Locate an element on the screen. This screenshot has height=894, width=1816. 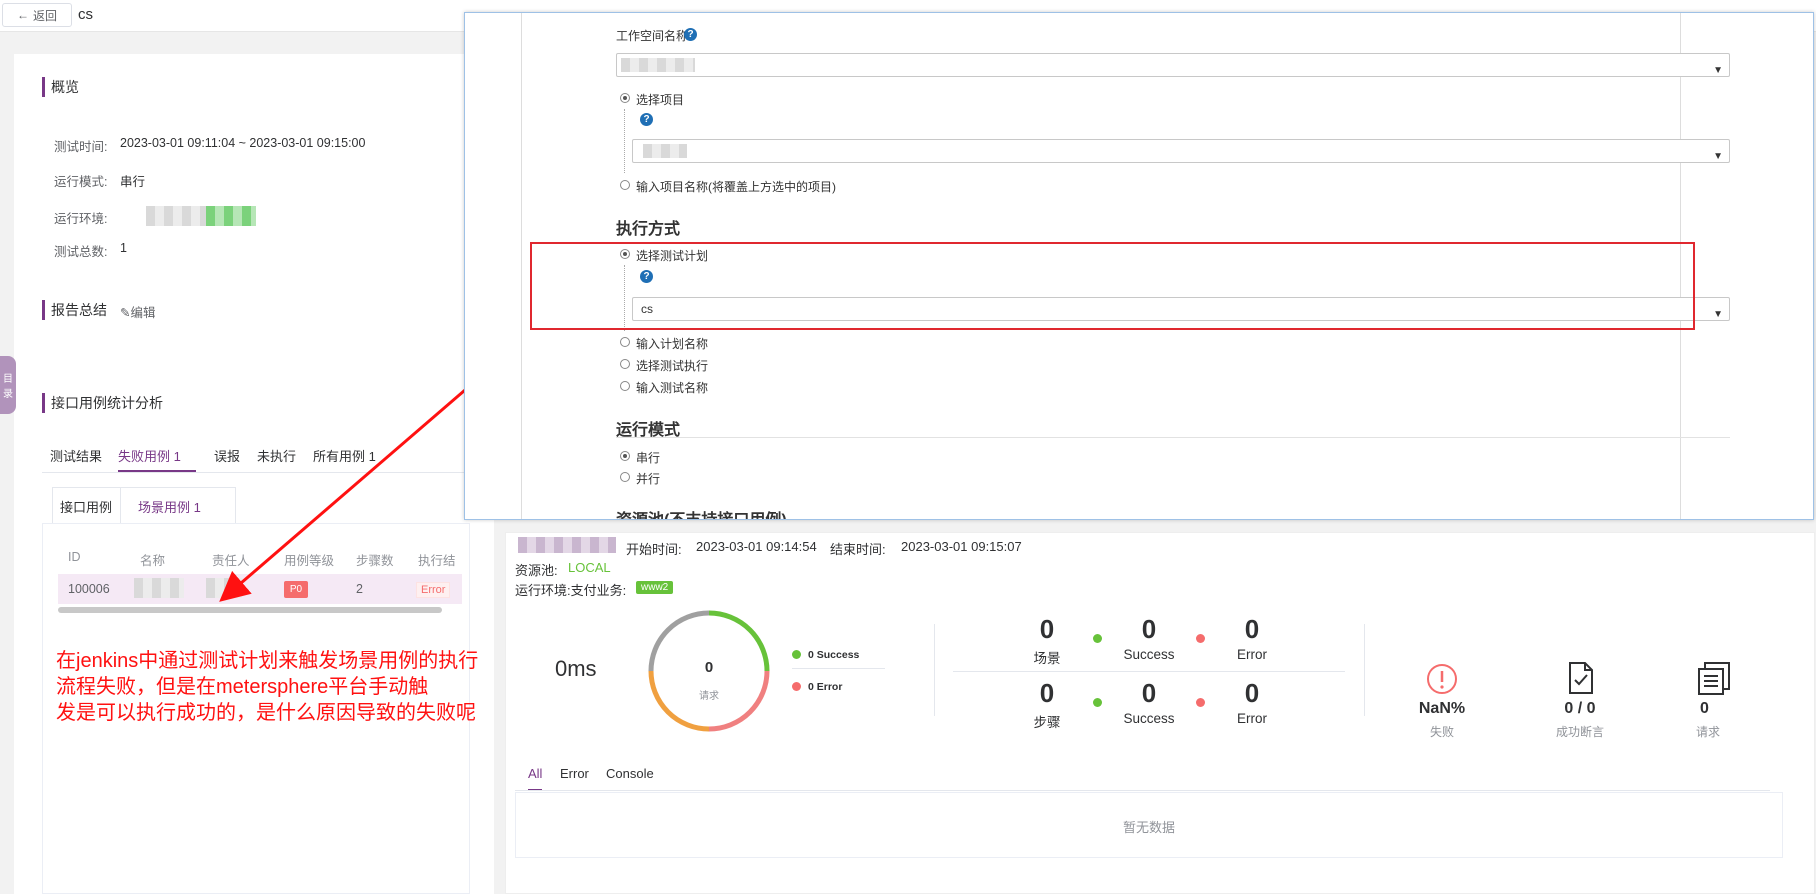
radio-input-project is located at coordinates (625, 185).